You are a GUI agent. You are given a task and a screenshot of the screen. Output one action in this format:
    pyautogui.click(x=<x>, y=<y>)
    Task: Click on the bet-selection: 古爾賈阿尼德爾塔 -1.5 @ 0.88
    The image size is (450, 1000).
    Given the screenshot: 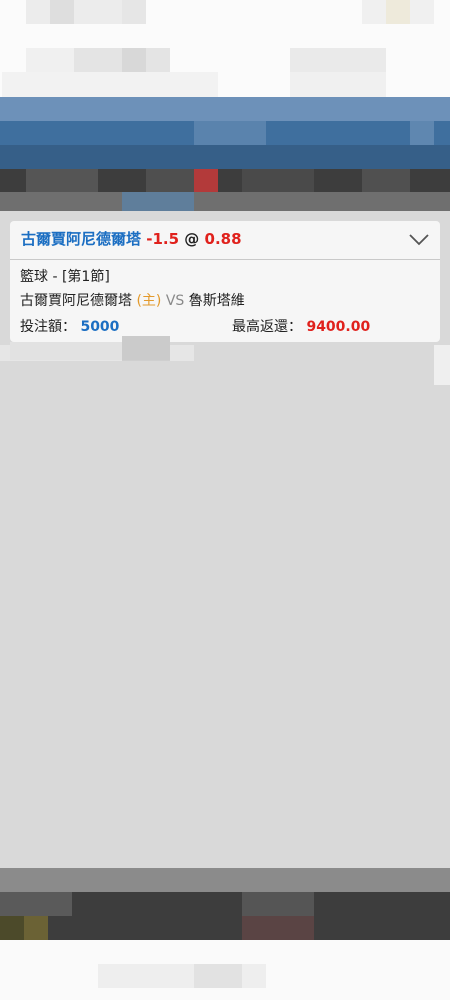 What is the action you would take?
    pyautogui.click(x=131, y=239)
    